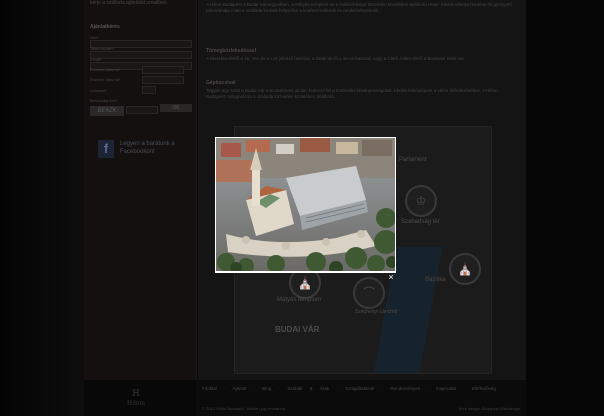 The width and height of the screenshot is (604, 416). I want to click on hilton-logo-word: Hilton, so click(136, 403).